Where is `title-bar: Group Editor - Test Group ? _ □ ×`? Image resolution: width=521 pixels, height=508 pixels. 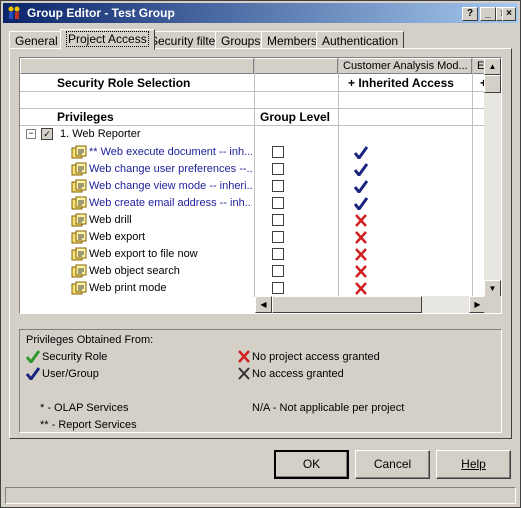
title-bar: Group Editor - Test Group ? _ □ × is located at coordinates (260, 13).